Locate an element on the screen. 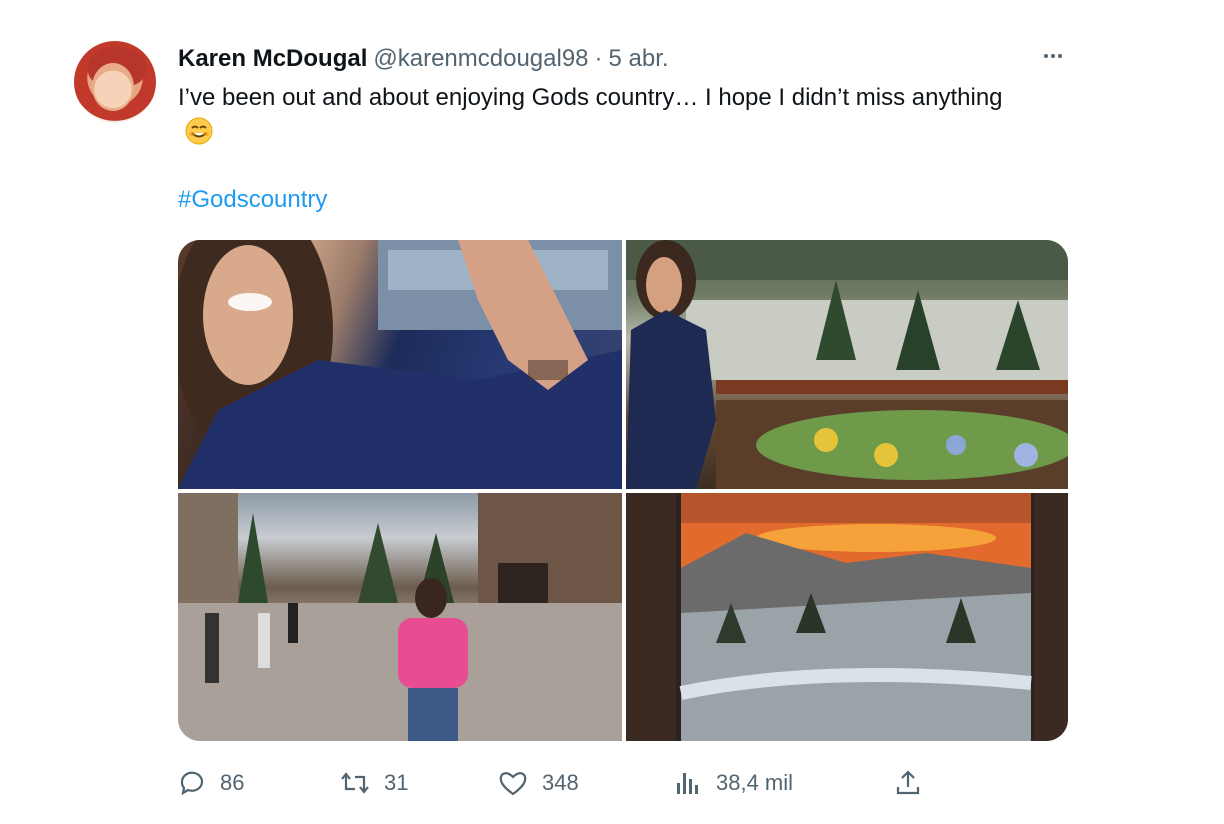  tweet-header: Karen McDougal @karenmcdougal98 · 5 abr. is located at coordinates (423, 59).